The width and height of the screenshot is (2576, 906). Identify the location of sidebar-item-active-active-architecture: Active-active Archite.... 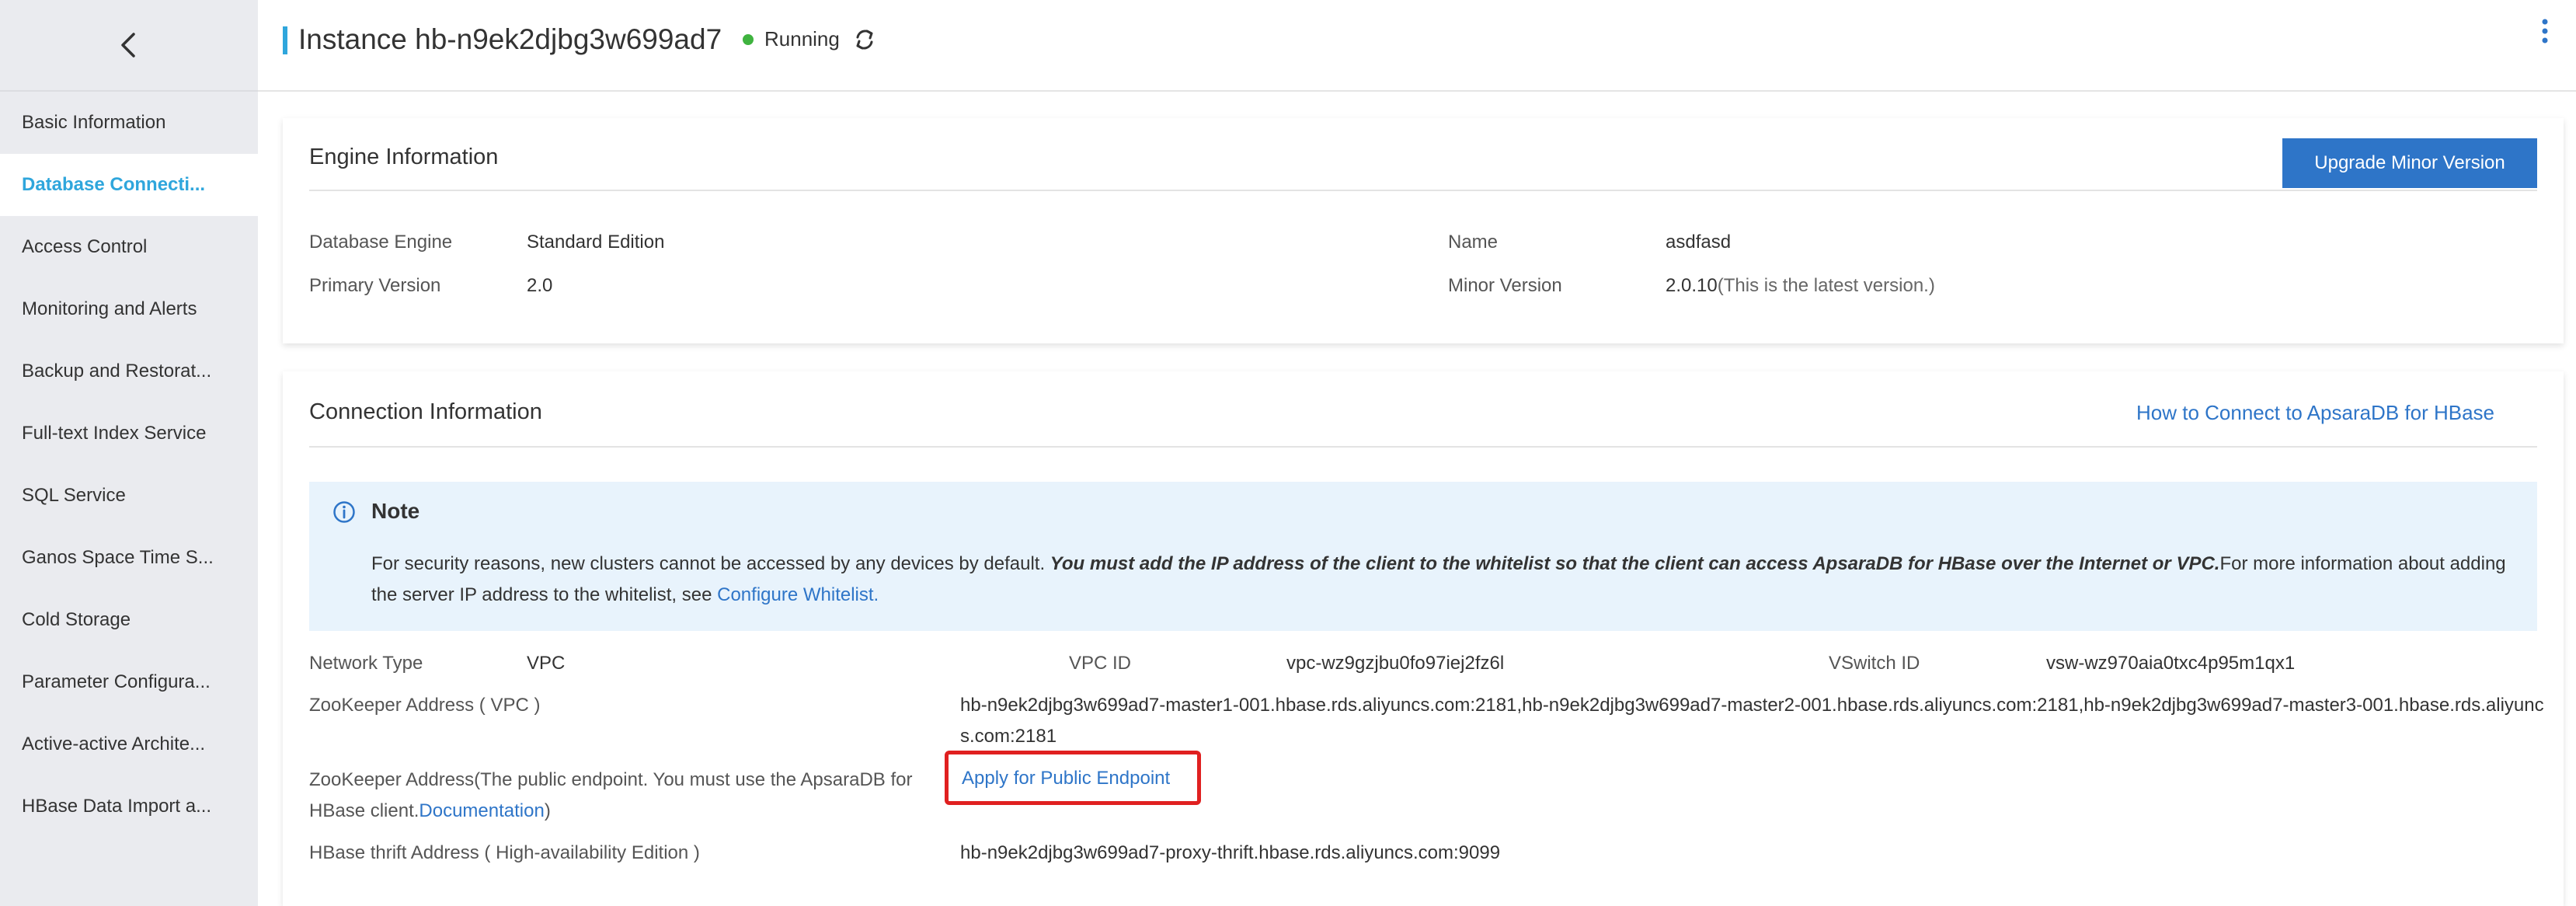
(129, 744).